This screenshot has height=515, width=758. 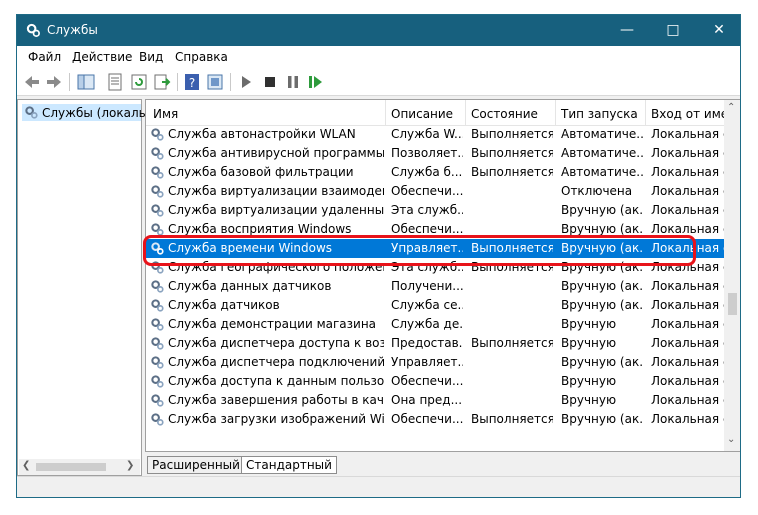 I want to click on stop-service-icon, so click(x=270, y=82).